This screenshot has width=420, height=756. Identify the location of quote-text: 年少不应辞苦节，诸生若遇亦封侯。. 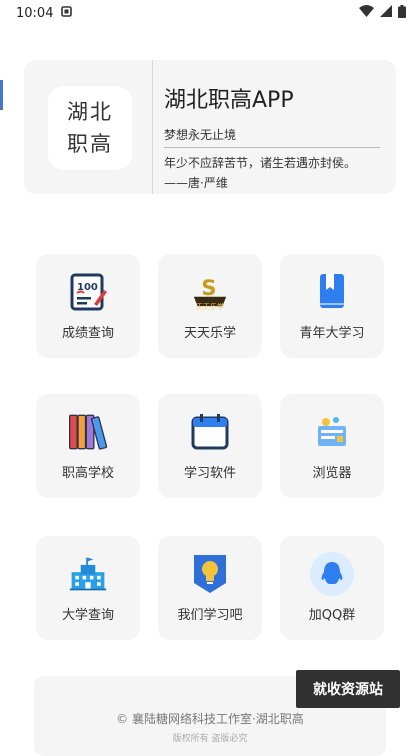
(260, 163).